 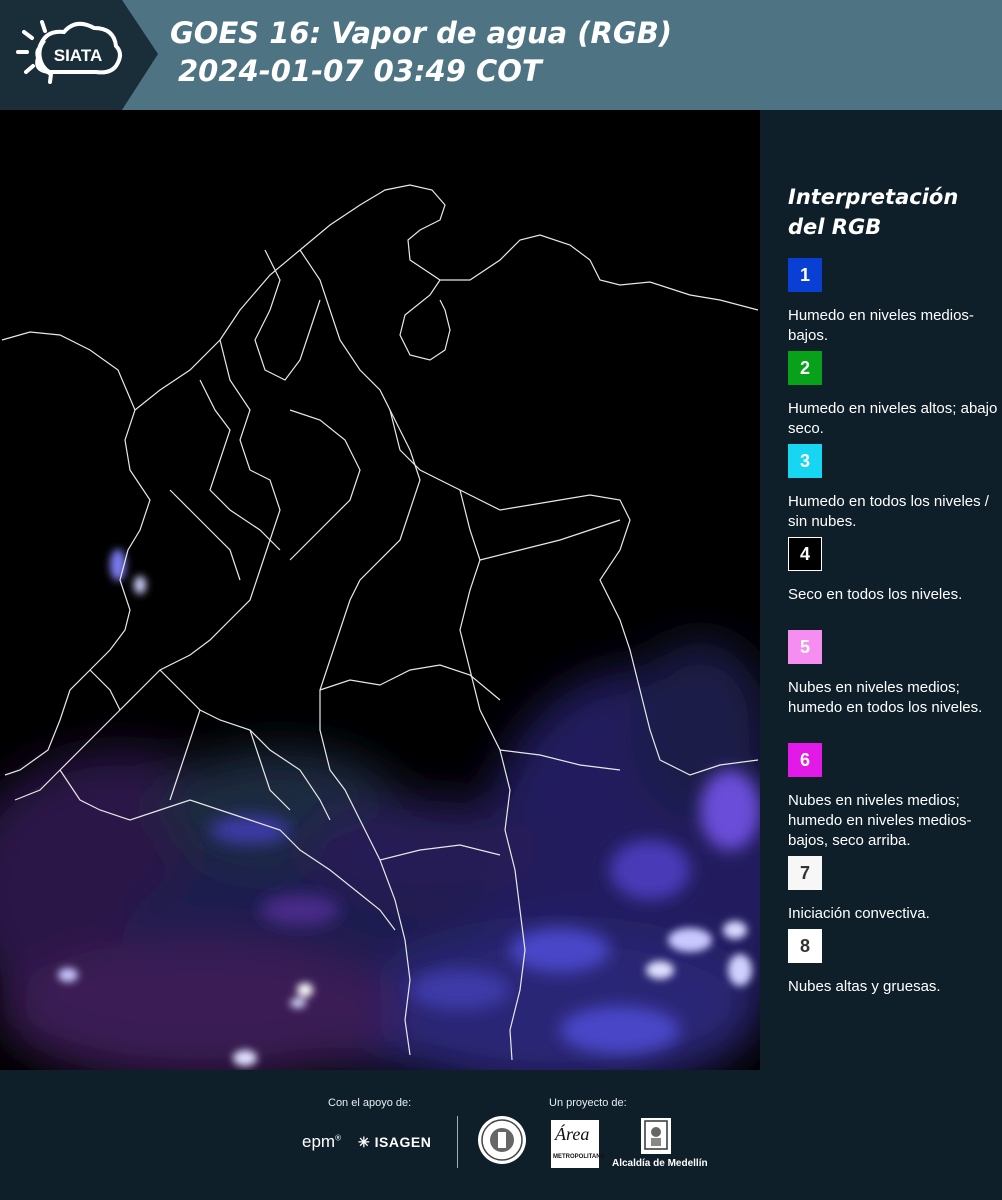 I want to click on legend-swatch-5: 5, so click(x=805, y=647).